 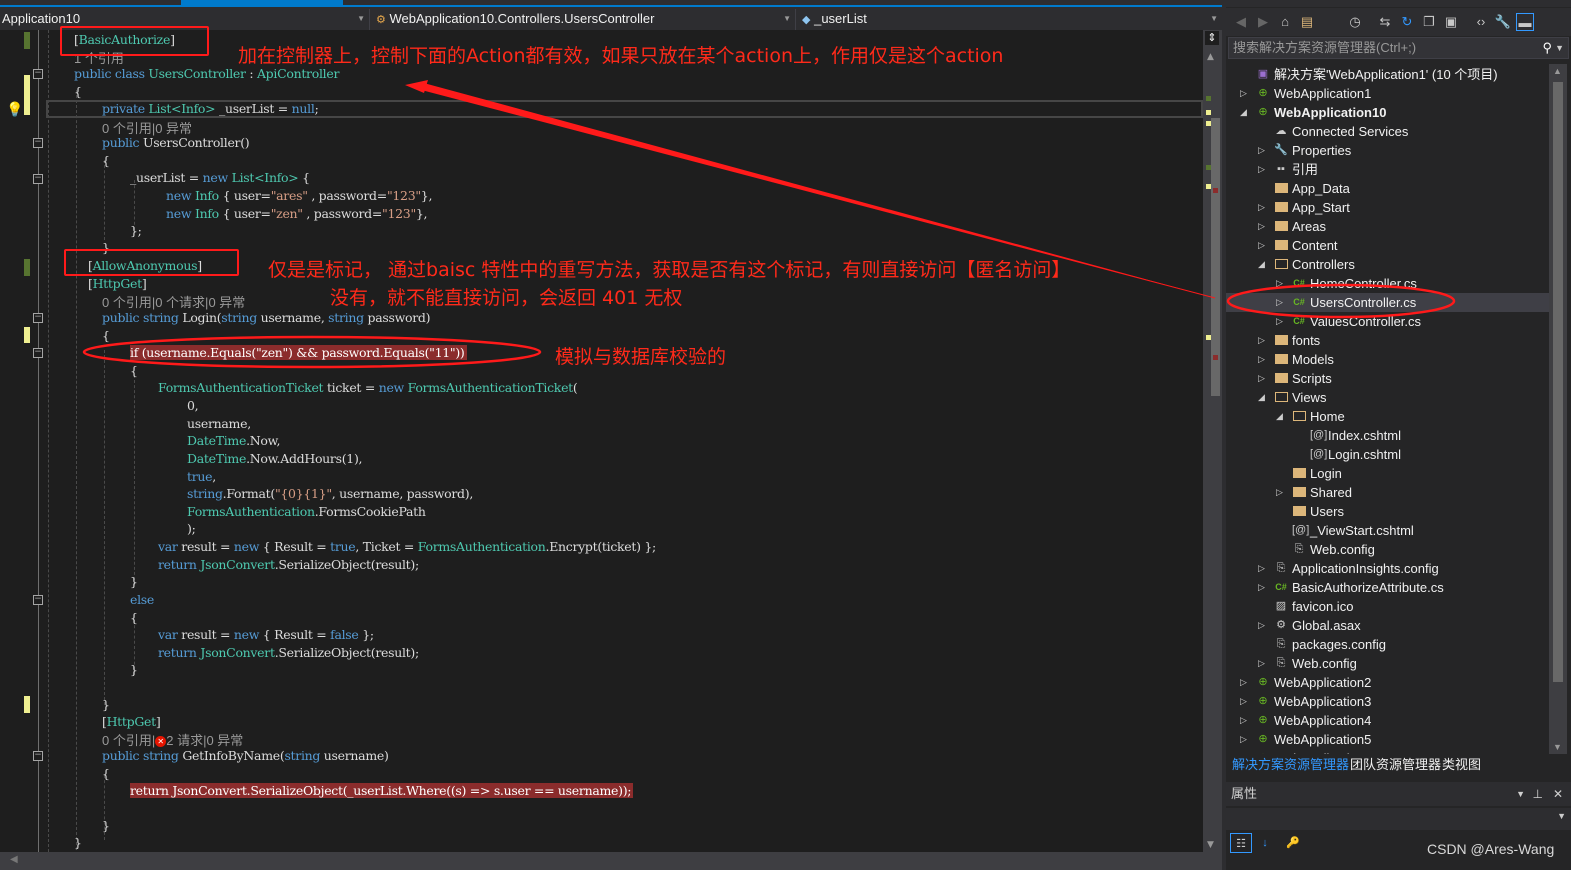 I want to click on tree-item: ▷ Models, so click(x=1387, y=359).